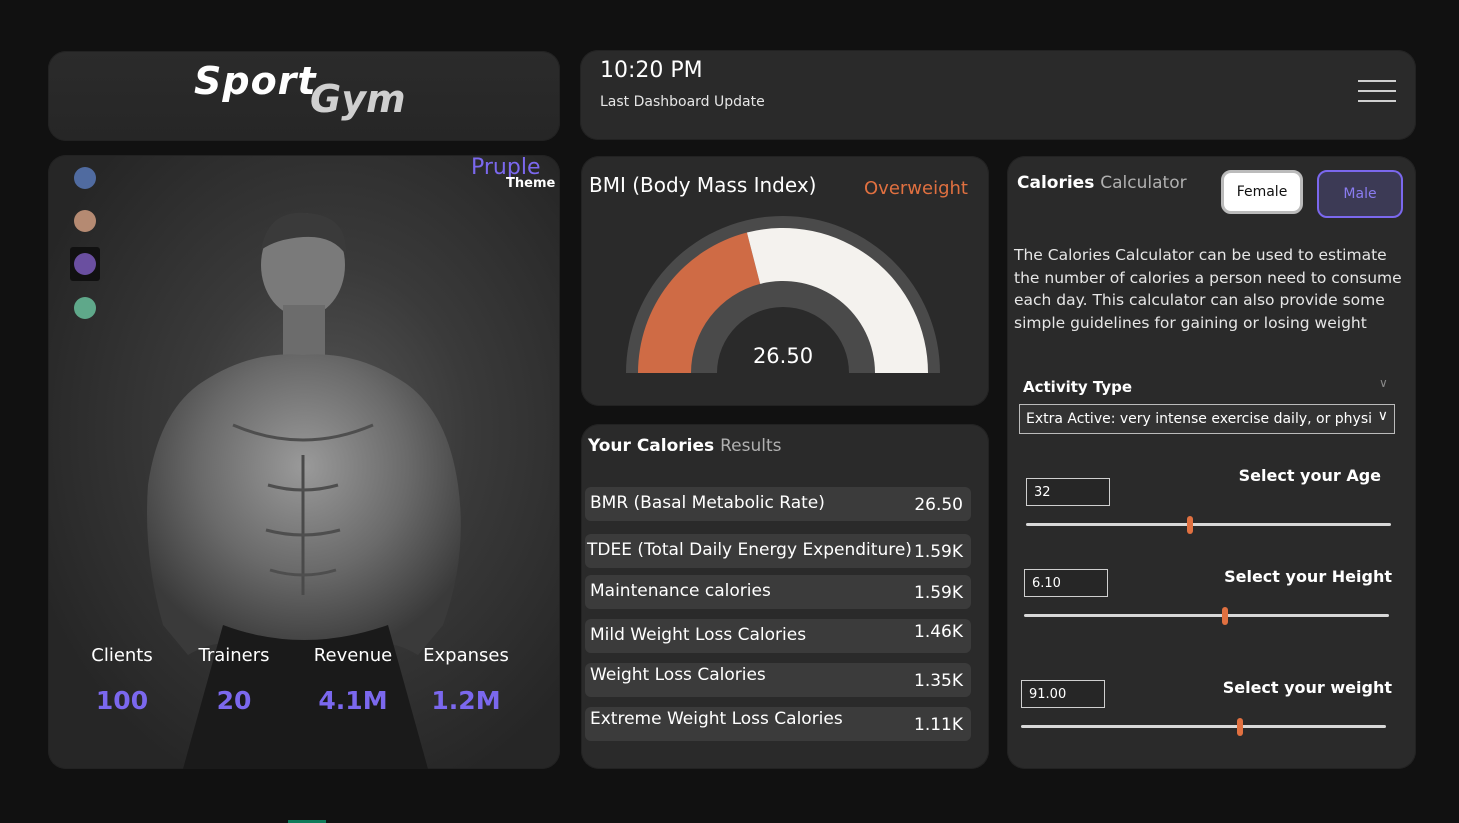 This screenshot has height=823, width=1459. I want to click on weight-slider-label: Select your weight, so click(1307, 687).